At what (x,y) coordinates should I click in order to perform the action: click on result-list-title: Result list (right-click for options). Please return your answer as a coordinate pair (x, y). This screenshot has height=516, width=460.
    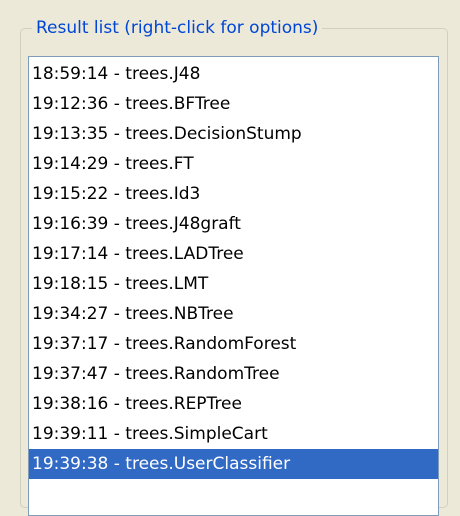
    Looking at the image, I should click on (177, 28).